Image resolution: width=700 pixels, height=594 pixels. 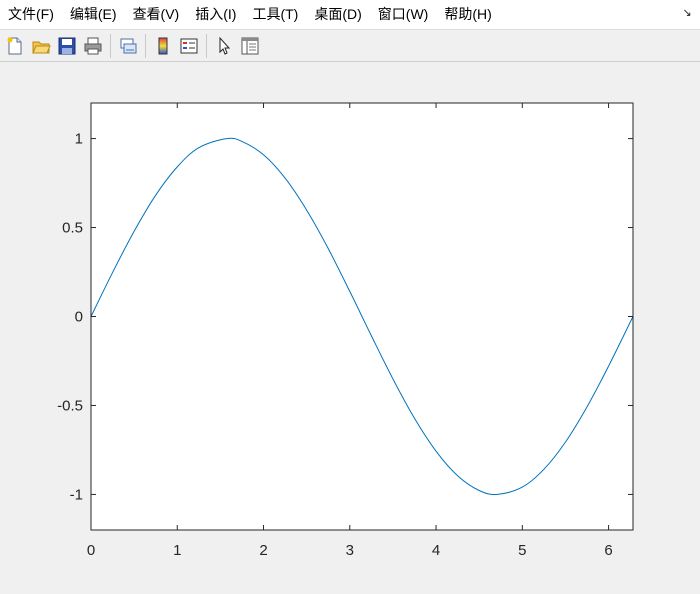 What do you see at coordinates (350, 550) in the screenshot?
I see `x-tick-label: 3` at bounding box center [350, 550].